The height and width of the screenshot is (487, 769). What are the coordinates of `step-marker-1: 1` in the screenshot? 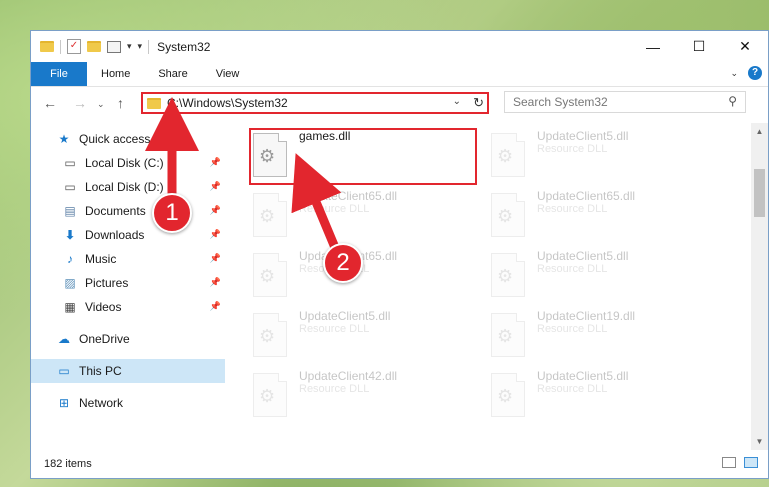 It's located at (172, 213).